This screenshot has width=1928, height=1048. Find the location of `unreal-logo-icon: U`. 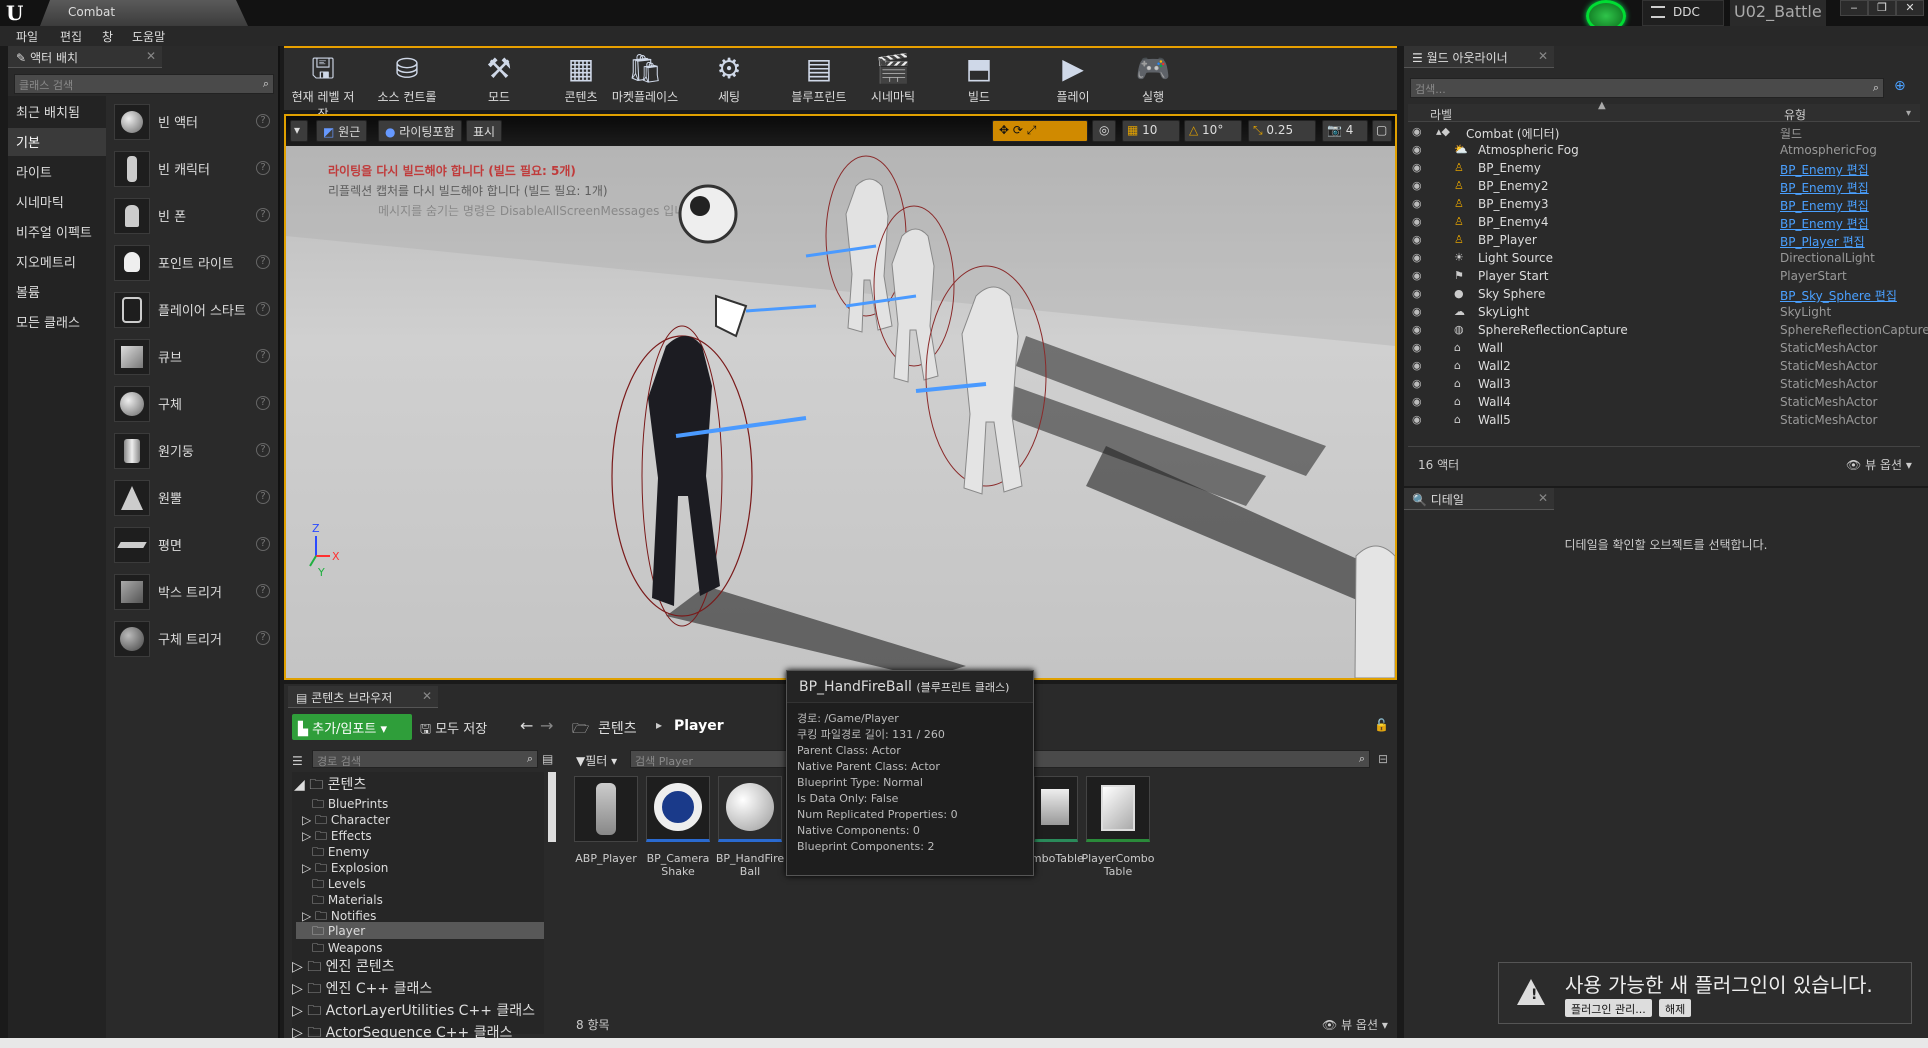

unreal-logo-icon: U is located at coordinates (18, 13).